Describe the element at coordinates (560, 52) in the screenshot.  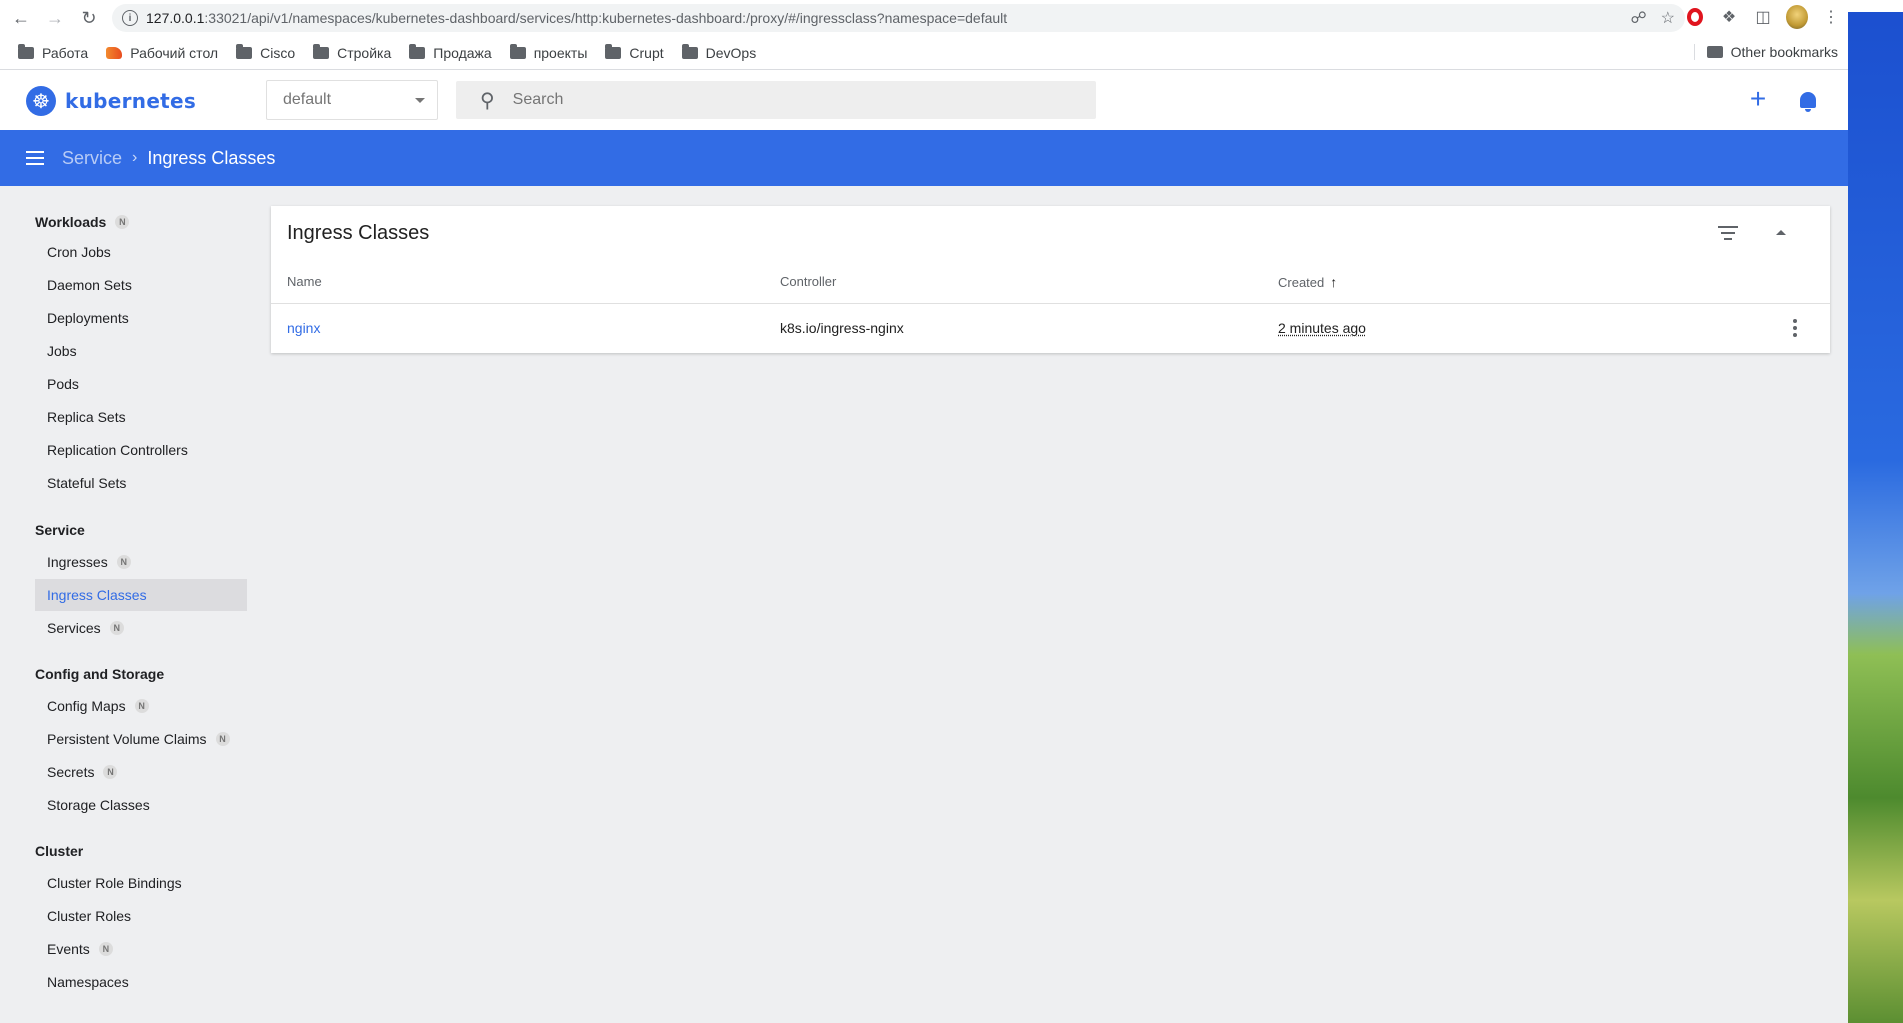
I see `bookmark-label: проекты` at that location.